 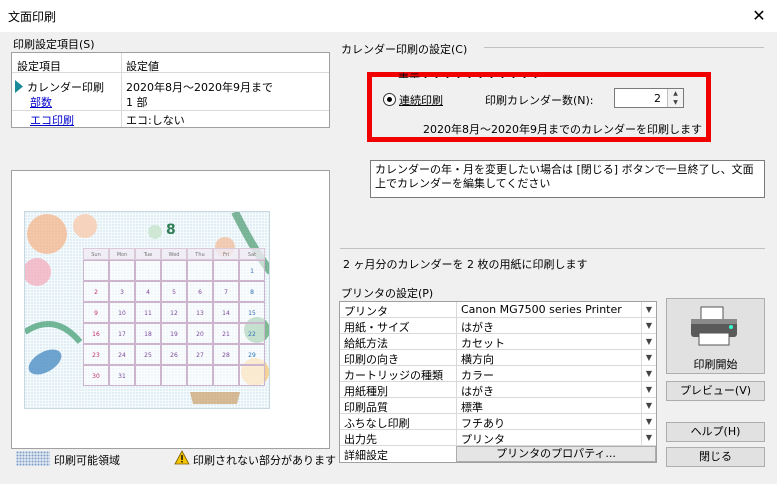 I want to click on continuous-print-label: 連続印刷, so click(x=421, y=100).